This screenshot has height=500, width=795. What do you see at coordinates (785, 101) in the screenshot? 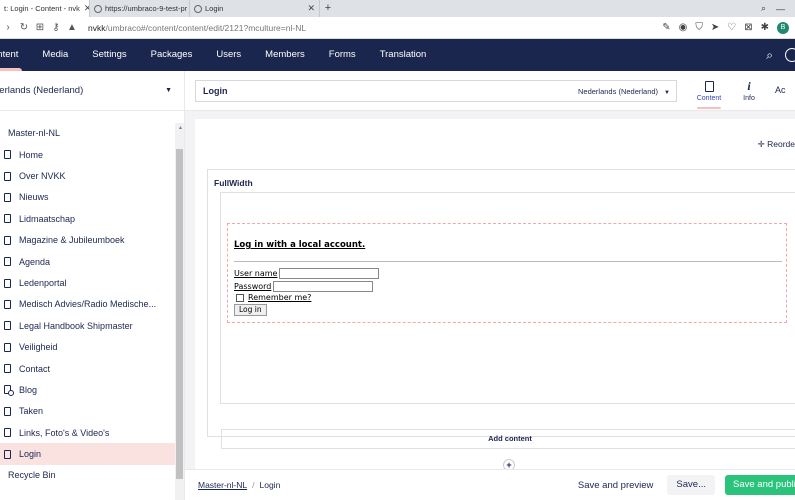
I see `app-actions-button: Ac` at bounding box center [785, 101].